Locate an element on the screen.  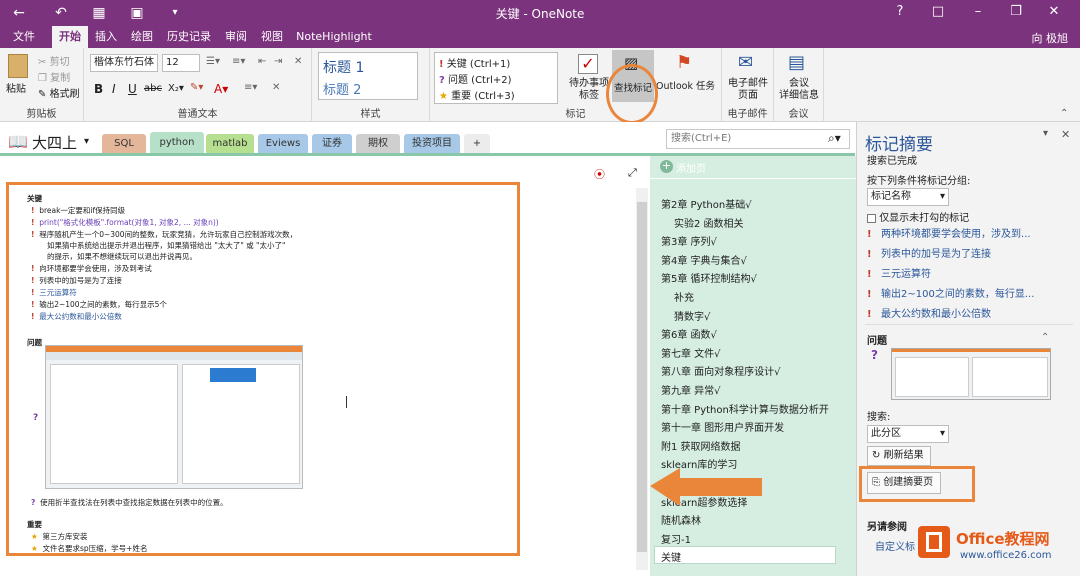
font-select: 楷体东竹石体 is located at coordinates (124, 63).